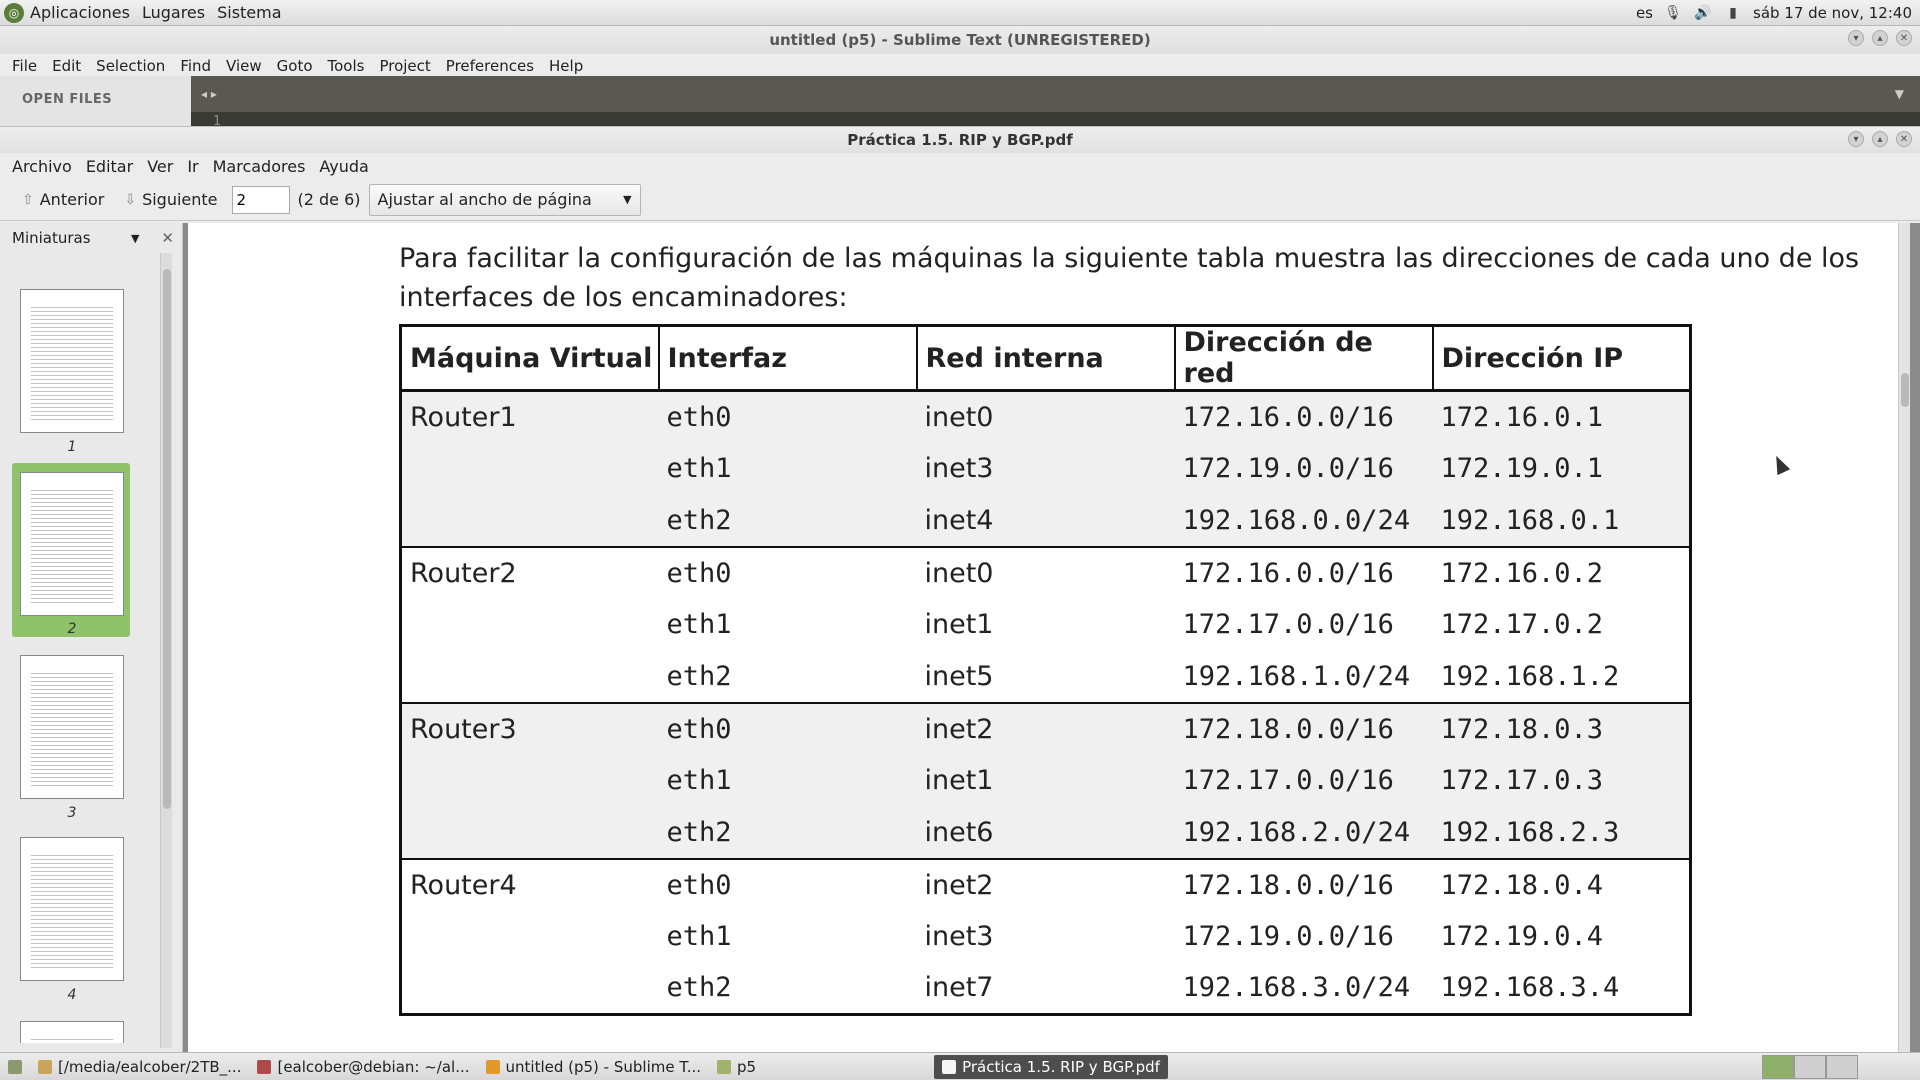  What do you see at coordinates (404, 66) in the screenshot?
I see `sublime-menu-project: Project` at bounding box center [404, 66].